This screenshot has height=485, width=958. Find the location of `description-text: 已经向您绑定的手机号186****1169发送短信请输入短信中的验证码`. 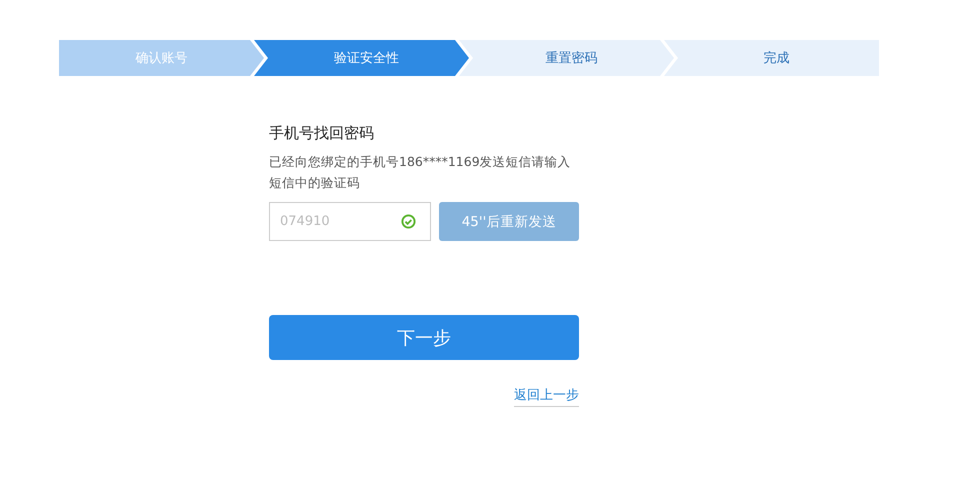

description-text: 已经向您绑定的手机号186****1169发送短信请输入短信中的验证码 is located at coordinates (420, 172).